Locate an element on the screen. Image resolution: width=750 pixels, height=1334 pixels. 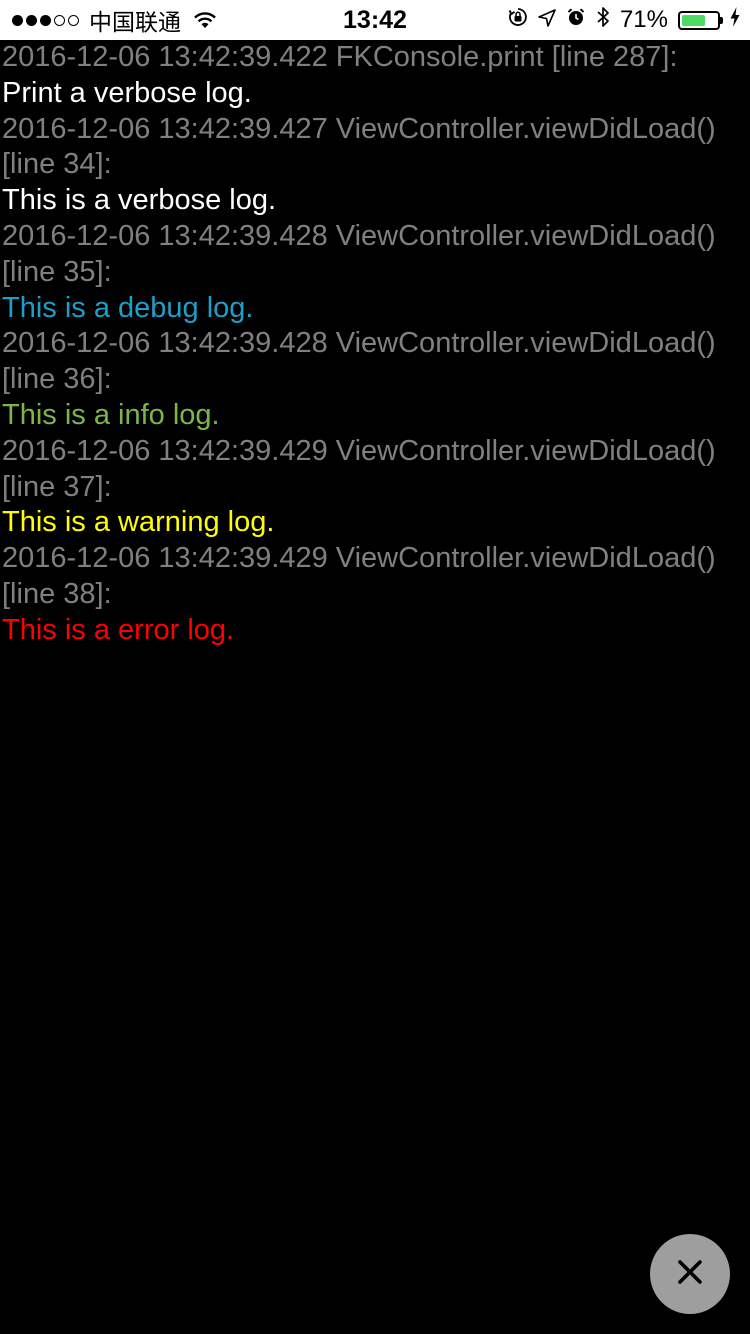
log-message-debug: This is a debug log. is located at coordinates (128, 307).